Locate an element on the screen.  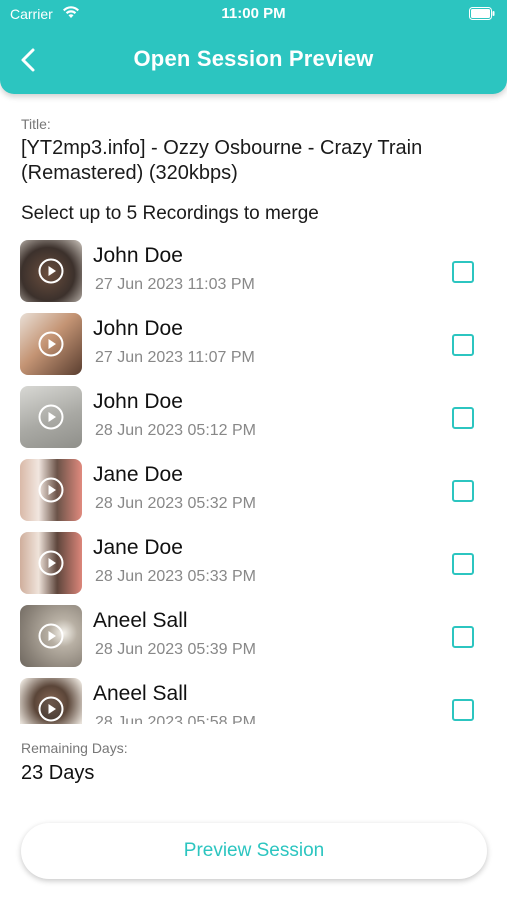
preview-session-button: Preview Session is located at coordinates (254, 851).